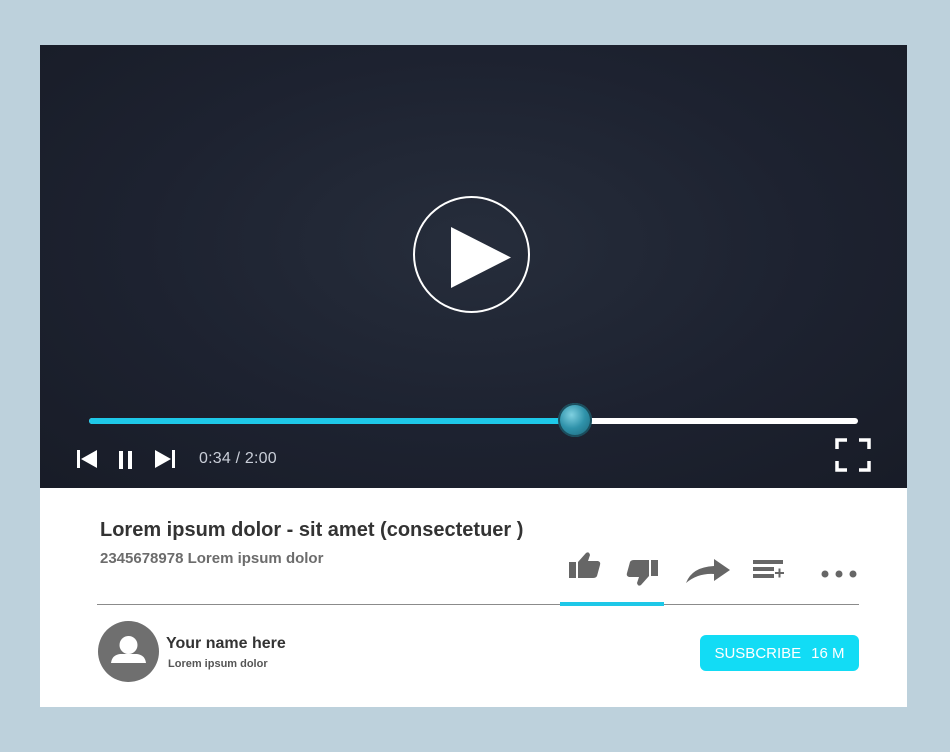 The image size is (950, 752). I want to click on more-icon, so click(839, 574).